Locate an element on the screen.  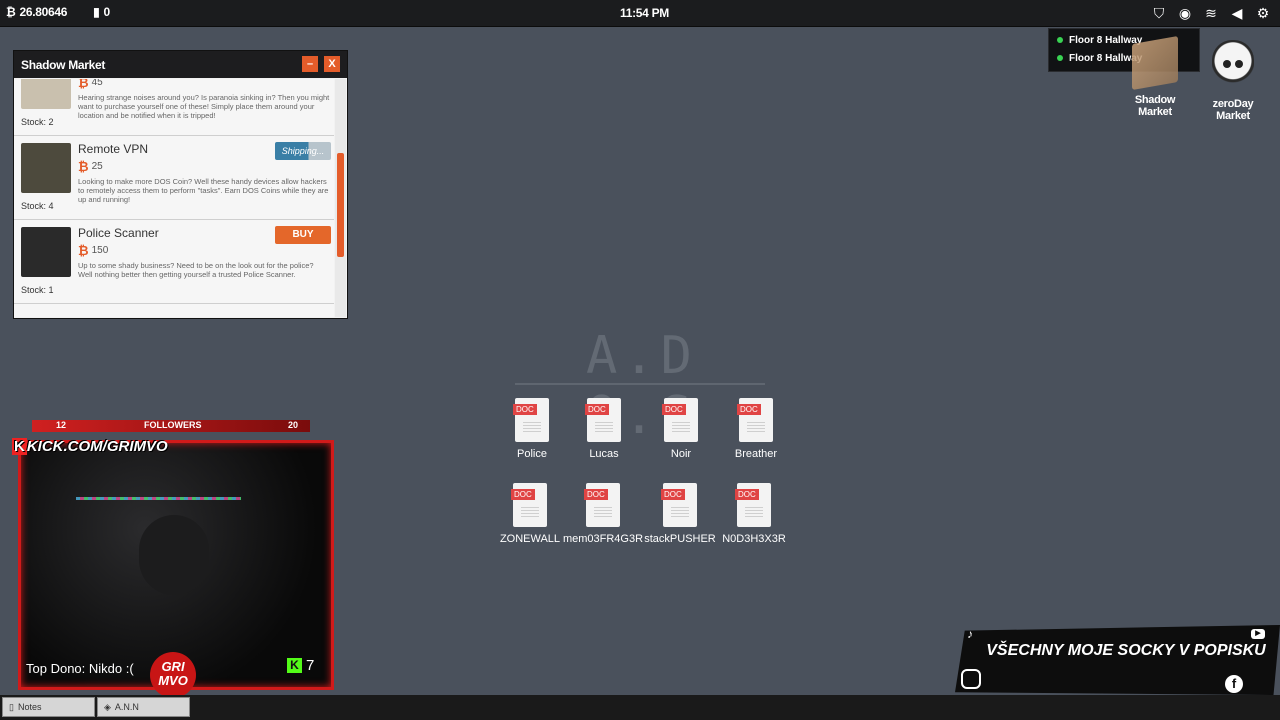
close-button: X is located at coordinates (332, 64).